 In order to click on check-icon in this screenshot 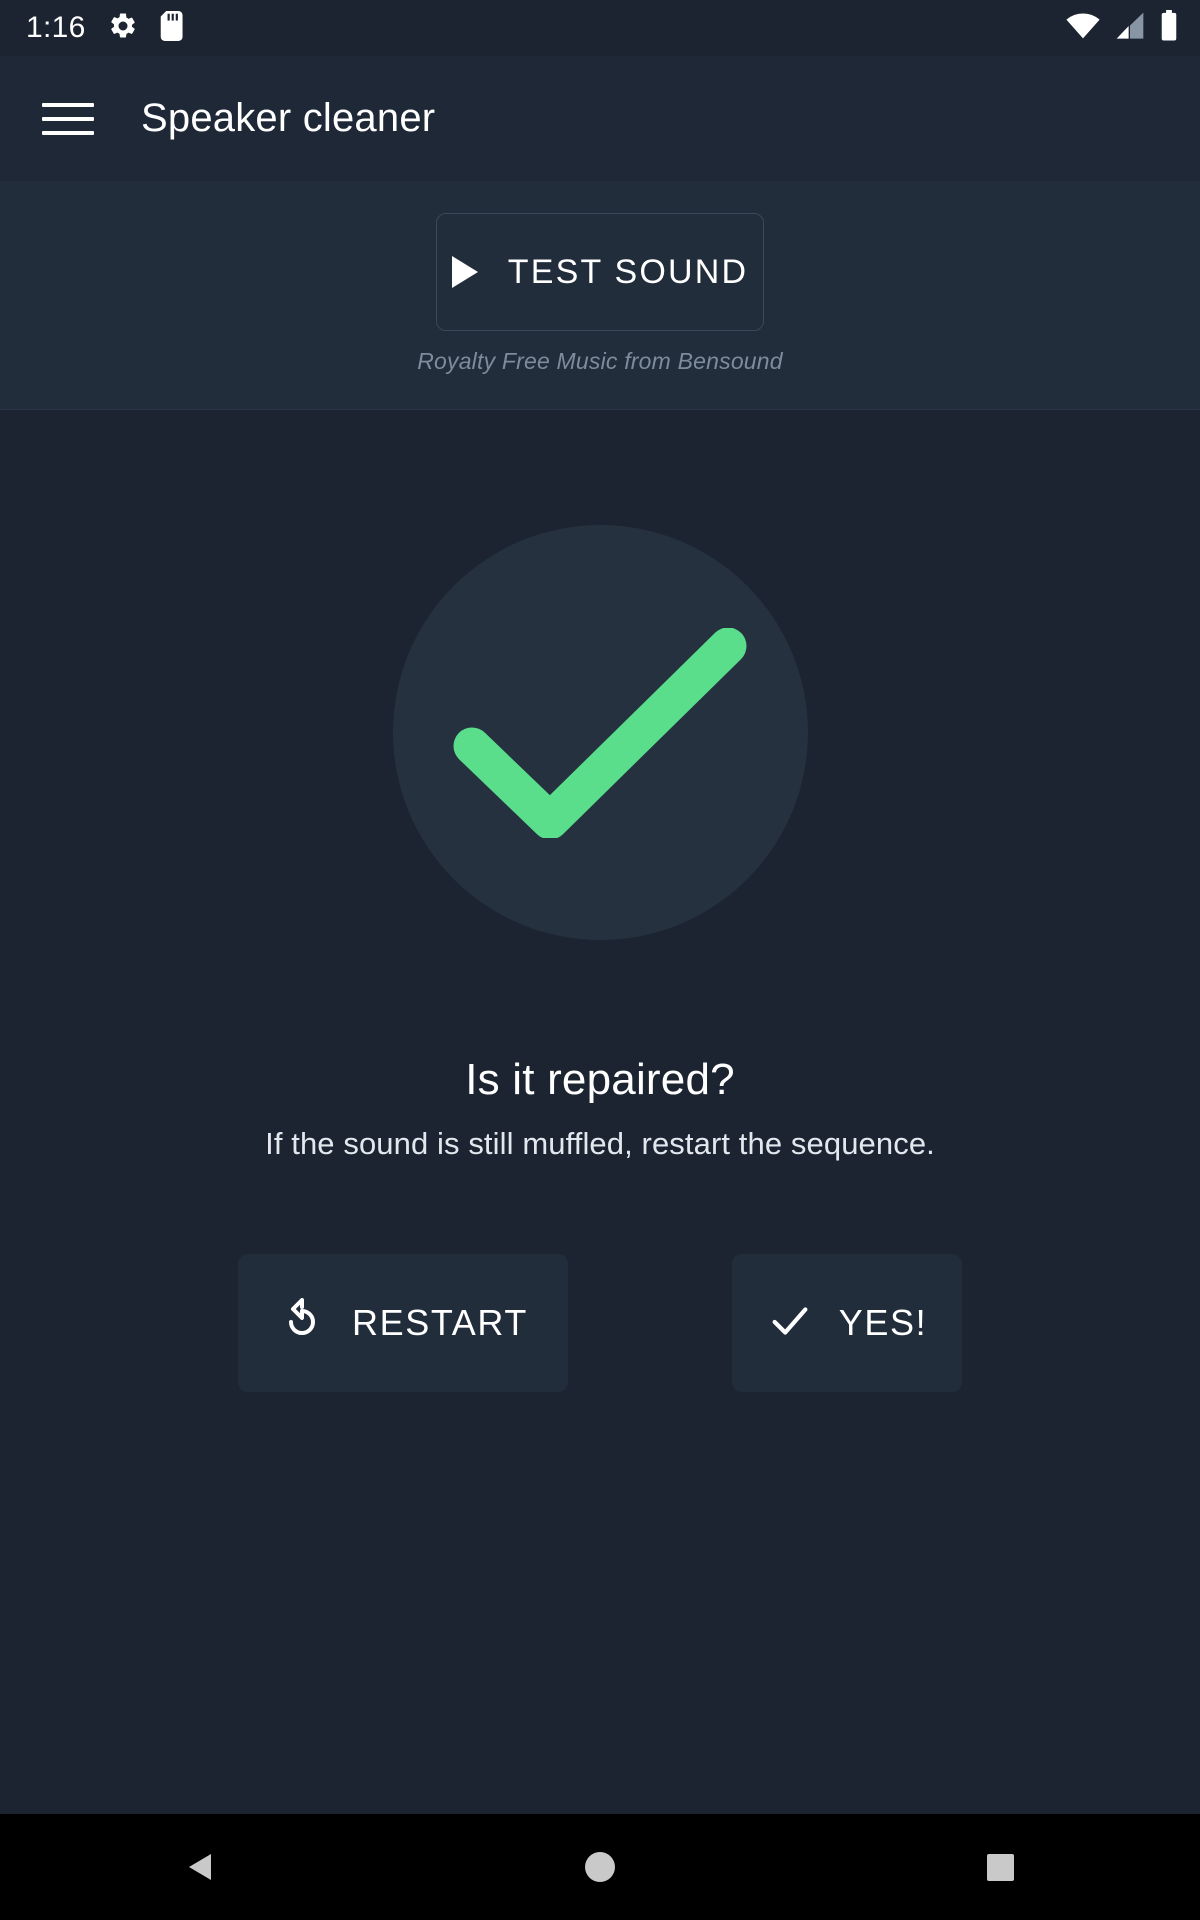, I will do `click(790, 1323)`.